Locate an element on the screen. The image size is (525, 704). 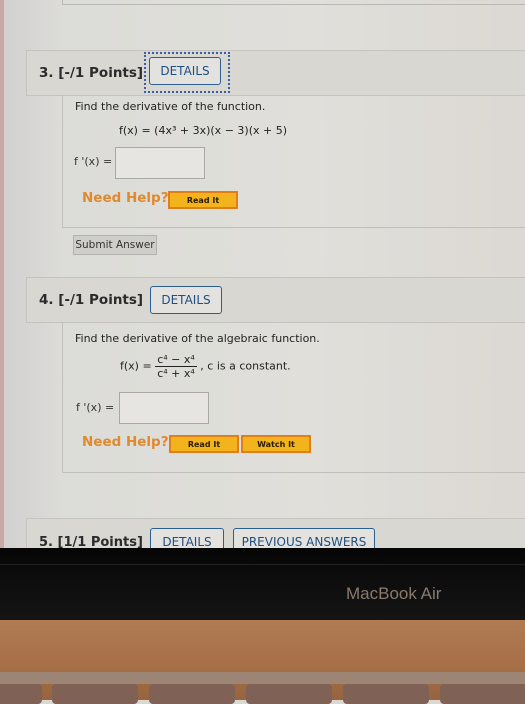
question-3-header: 3. [-/1 Points] is located at coordinates (275, 73).